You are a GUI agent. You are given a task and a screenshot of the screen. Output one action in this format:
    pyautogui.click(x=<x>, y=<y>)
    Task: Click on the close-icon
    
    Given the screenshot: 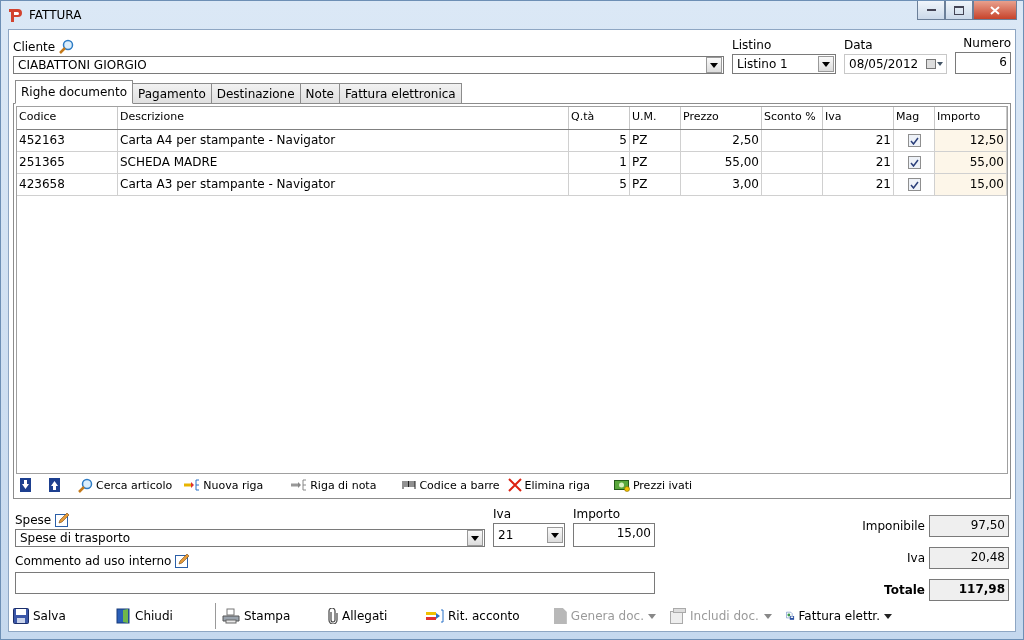 What is the action you would take?
    pyautogui.click(x=995, y=10)
    